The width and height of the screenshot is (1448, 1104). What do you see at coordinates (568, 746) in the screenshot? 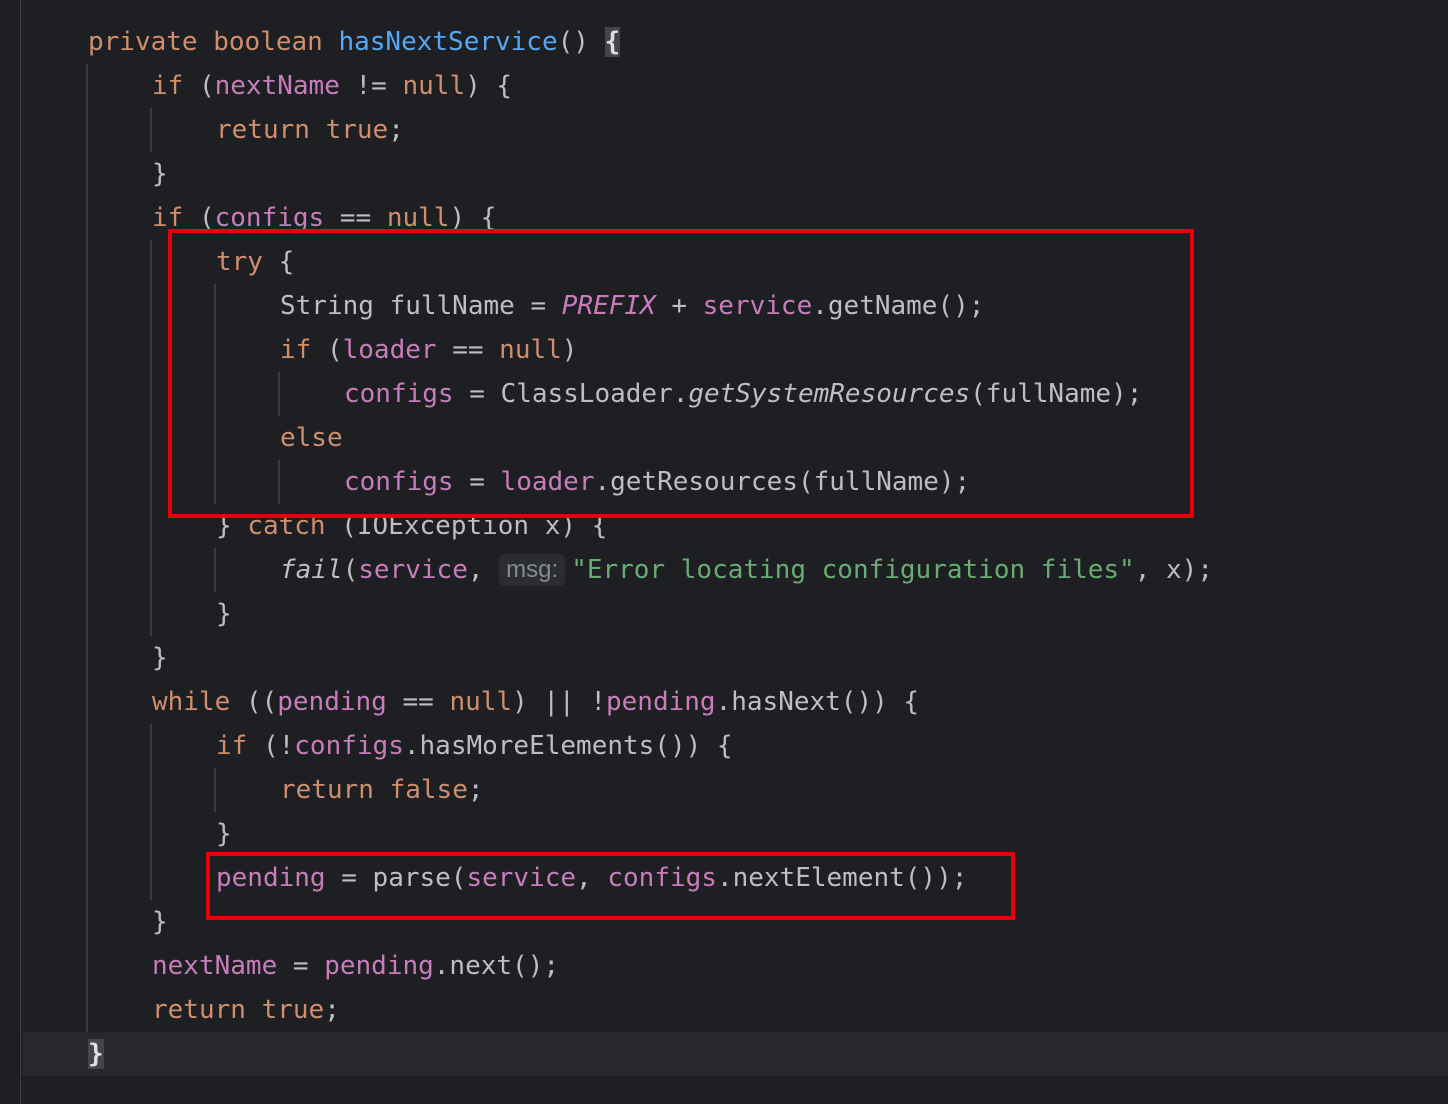
I see `code-token: .hasMoreElements()) {` at bounding box center [568, 746].